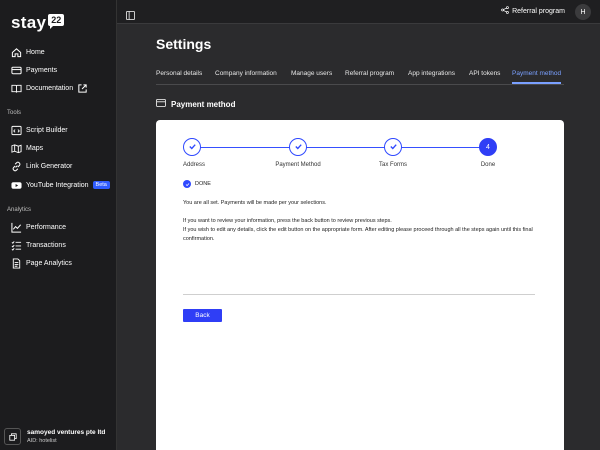  What do you see at coordinates (130, 13) in the screenshot?
I see `sidebar-toggle-icon` at bounding box center [130, 13].